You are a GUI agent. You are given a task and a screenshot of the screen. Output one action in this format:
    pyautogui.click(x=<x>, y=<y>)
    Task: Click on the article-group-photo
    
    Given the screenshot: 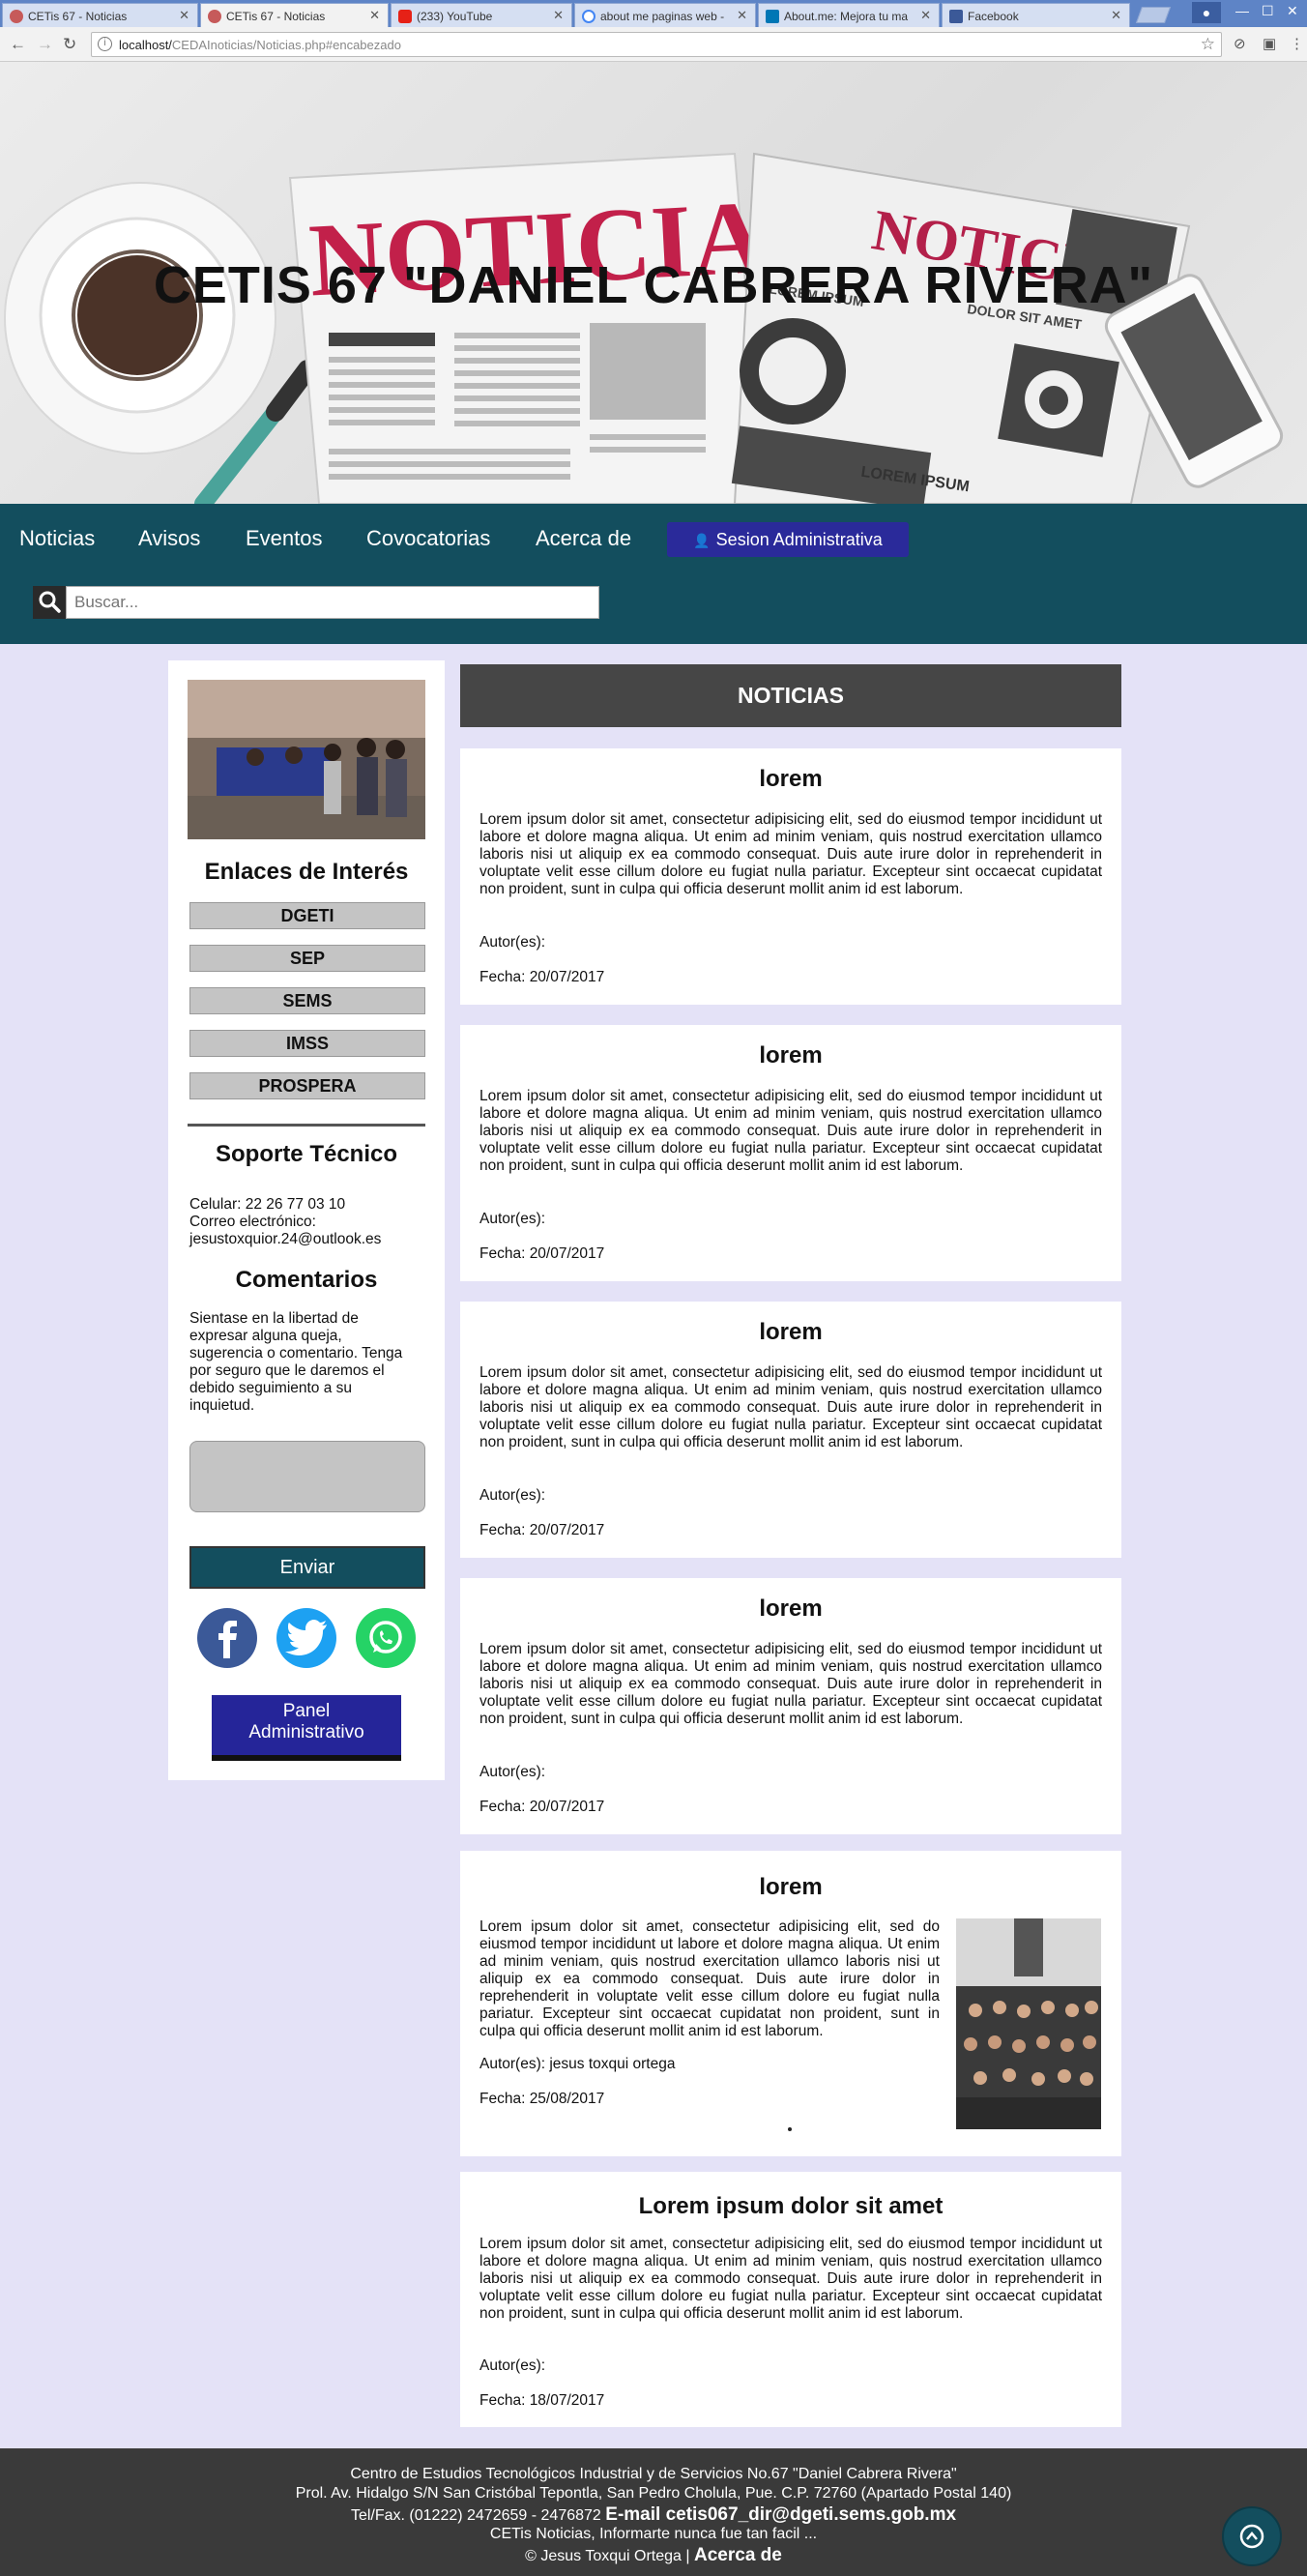 What is the action you would take?
    pyautogui.click(x=1028, y=2023)
    